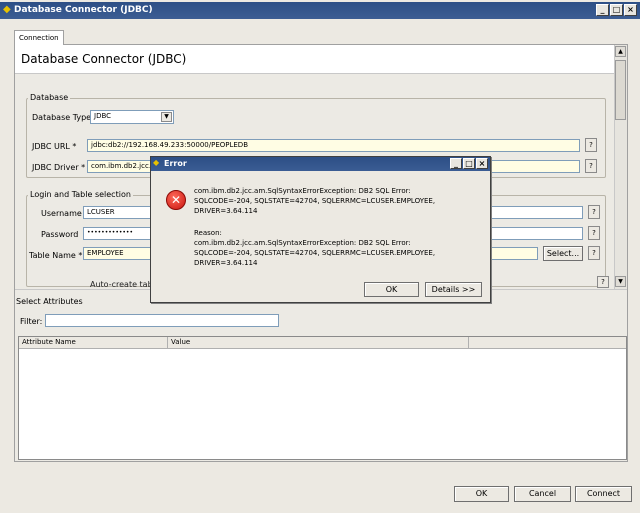 The width and height of the screenshot is (640, 513). Describe the element at coordinates (39, 37) in the screenshot. I see `tab-connection: Connection` at that location.